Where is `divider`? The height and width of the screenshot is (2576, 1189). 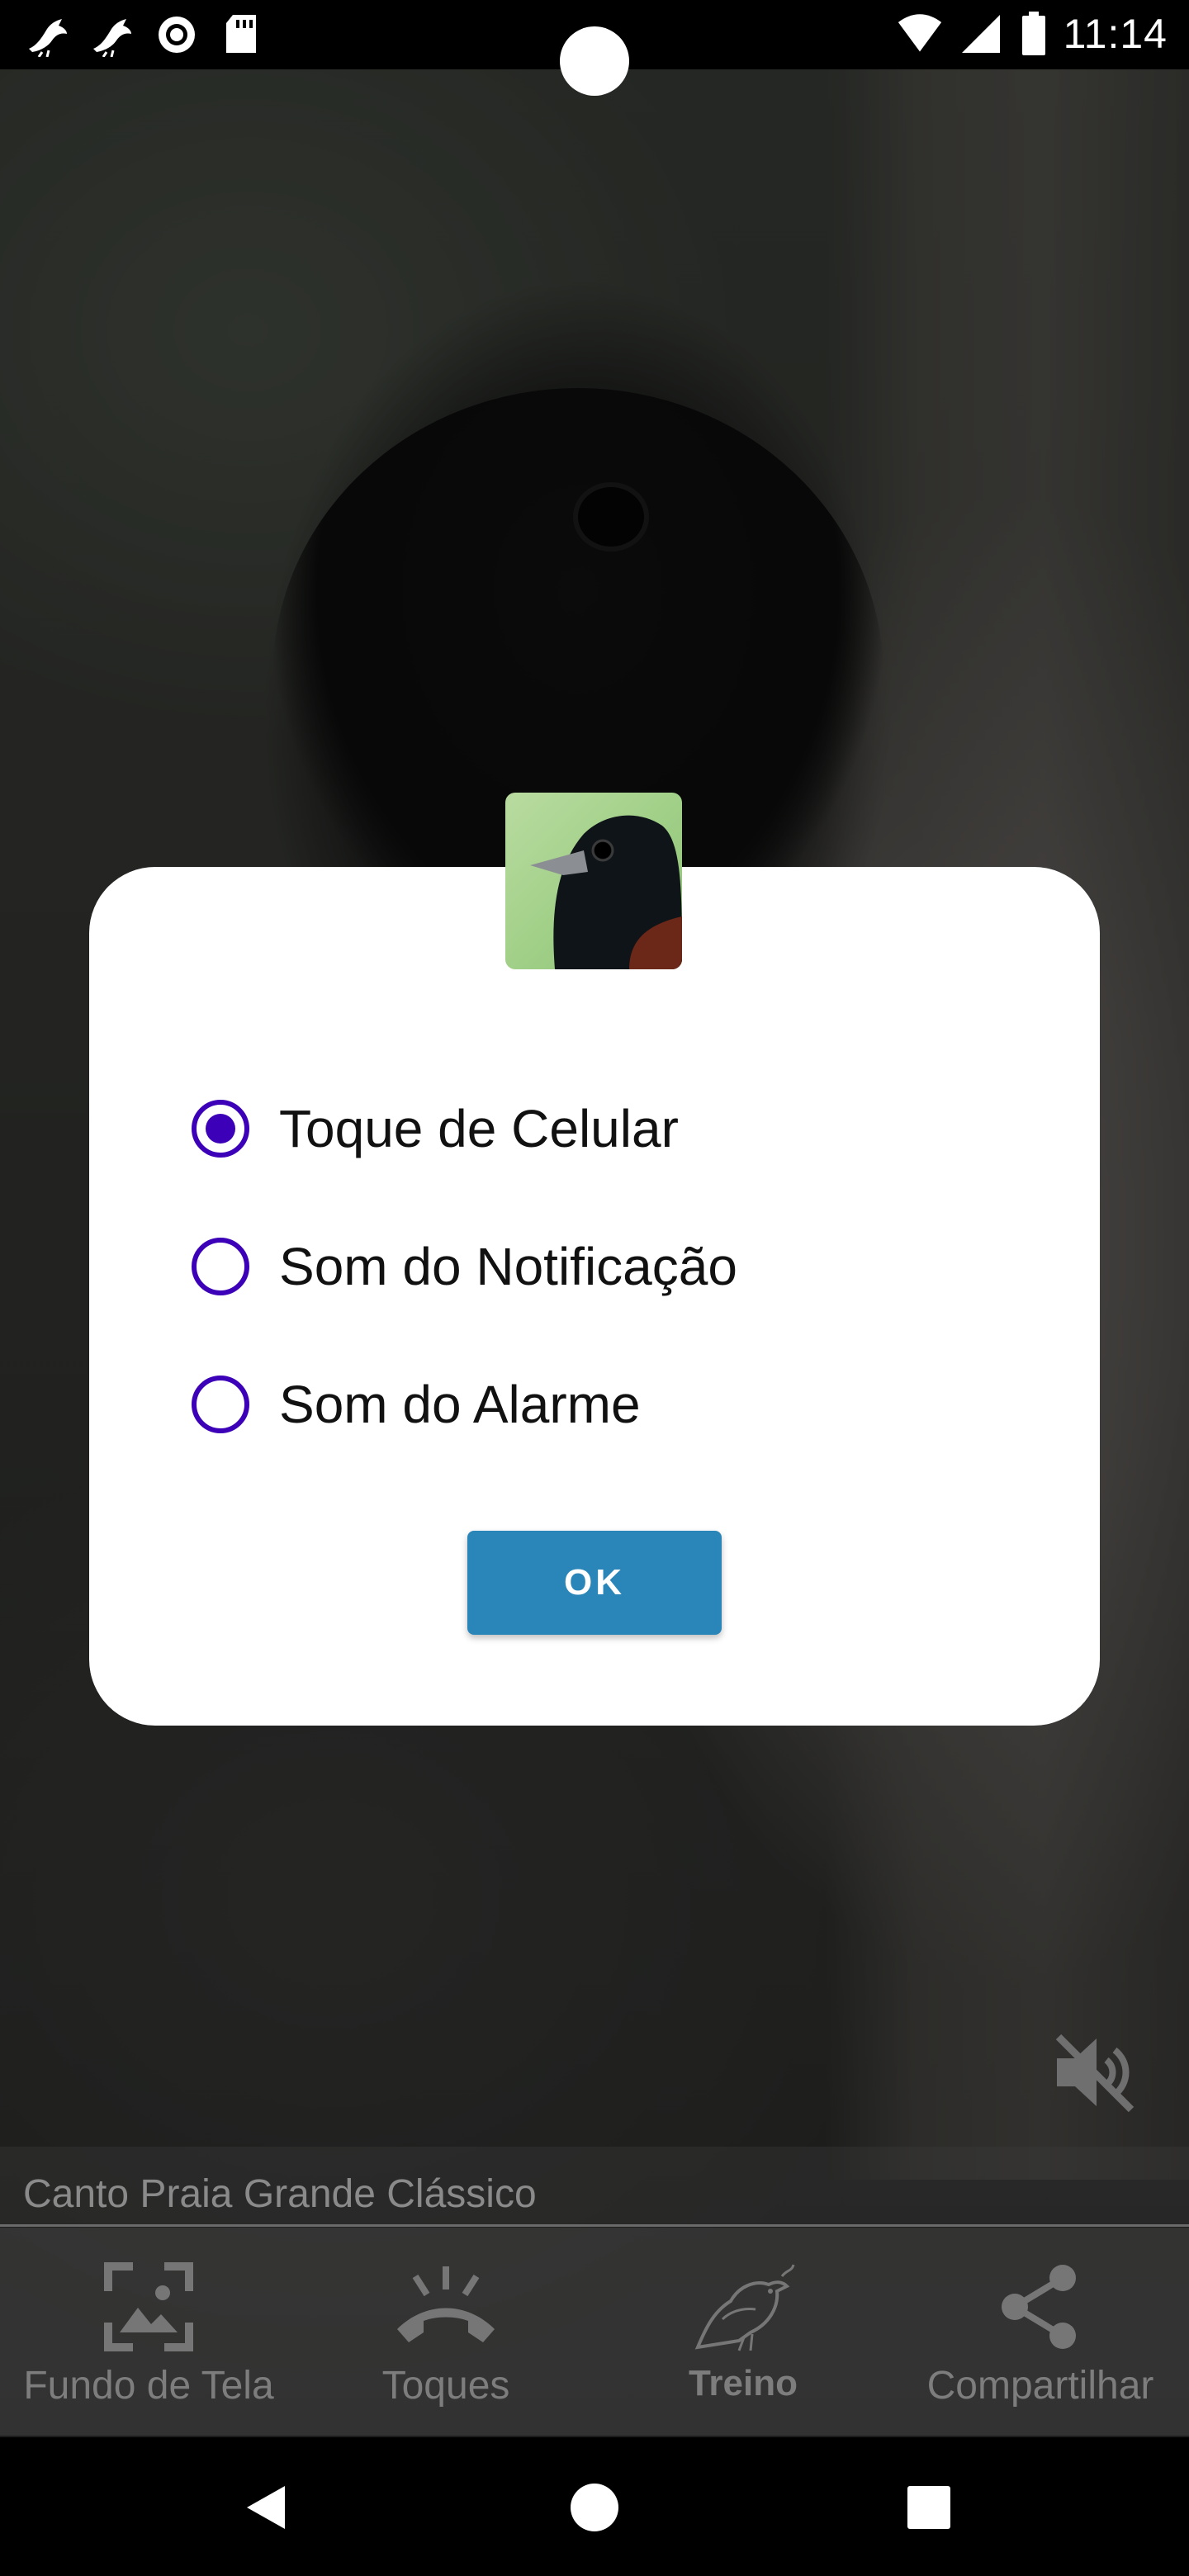 divider is located at coordinates (594, 2225).